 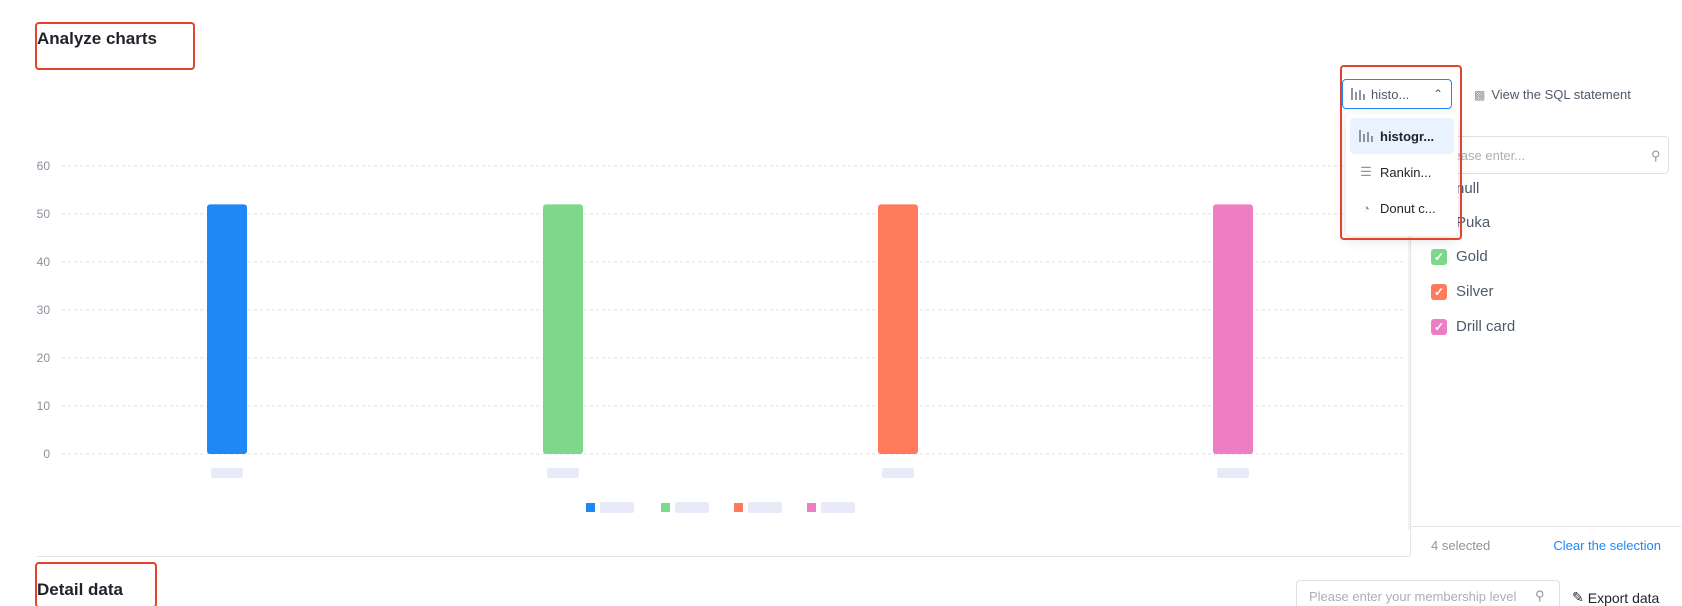 What do you see at coordinates (1486, 326) in the screenshot?
I see `filter-item-label: Drill card` at bounding box center [1486, 326].